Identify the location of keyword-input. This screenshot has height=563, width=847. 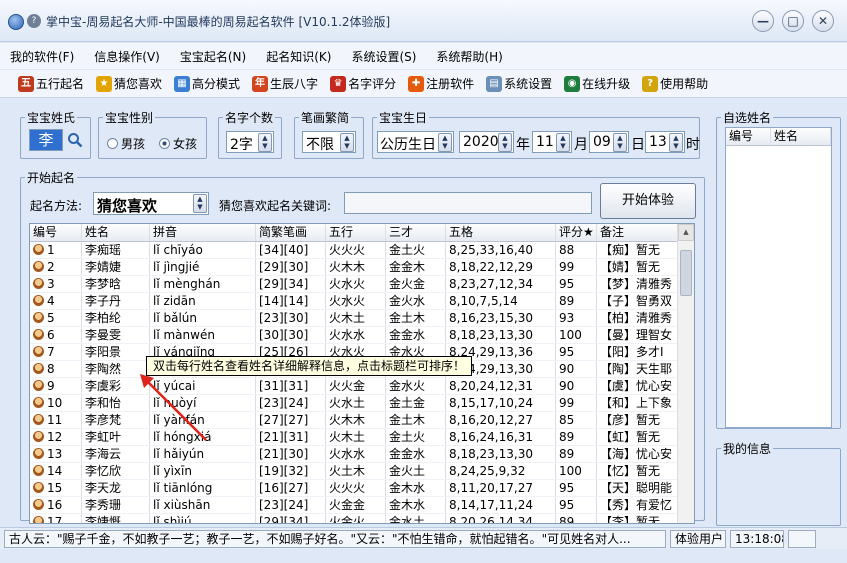
(468, 203).